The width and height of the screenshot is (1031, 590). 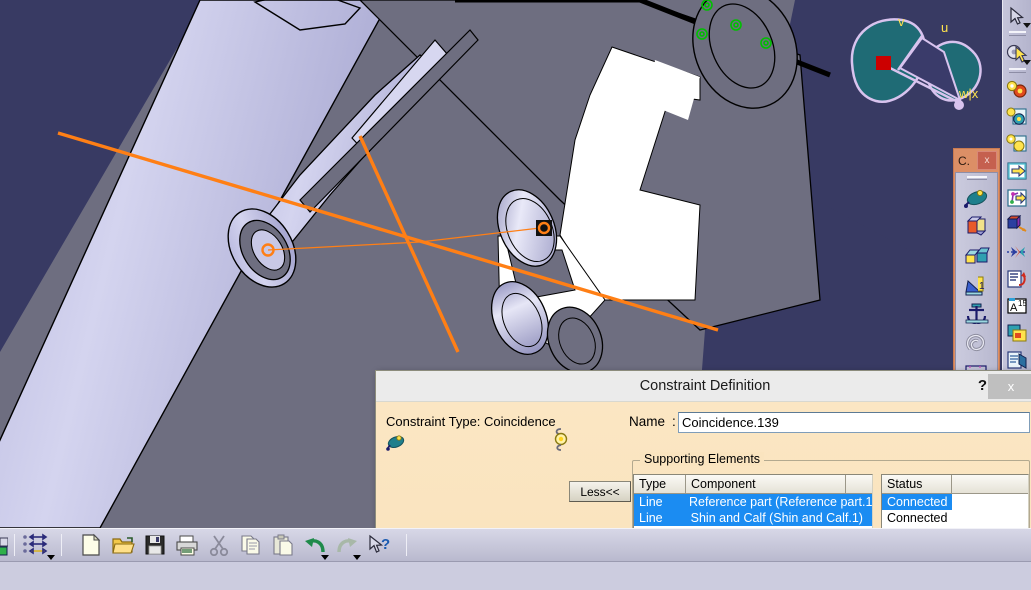 I want to click on column-header-status: Status, so click(x=917, y=484).